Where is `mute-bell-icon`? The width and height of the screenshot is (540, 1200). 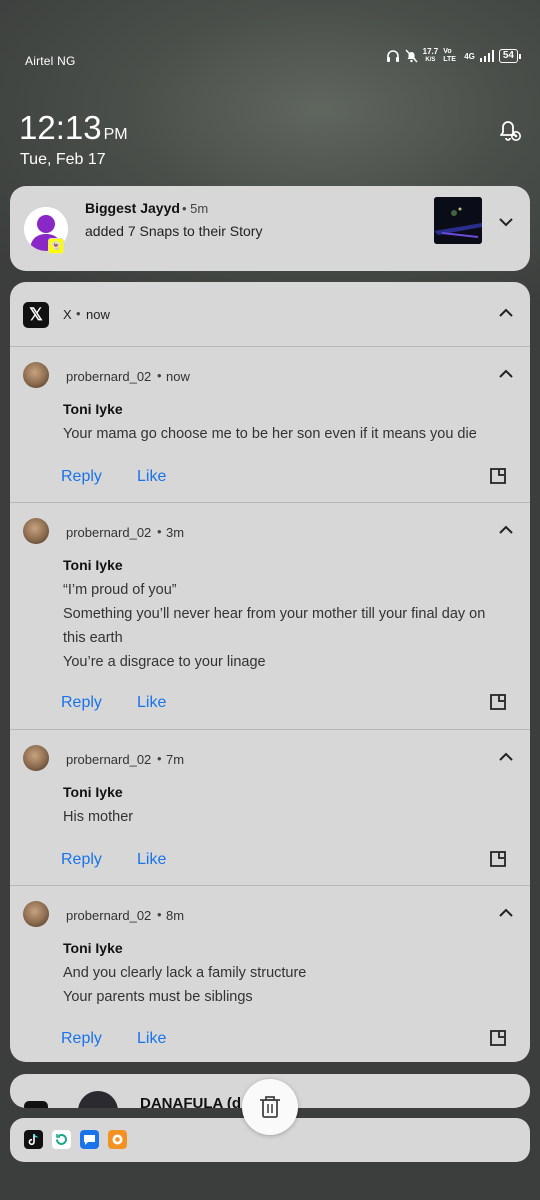
mute-bell-icon is located at coordinates (411, 56).